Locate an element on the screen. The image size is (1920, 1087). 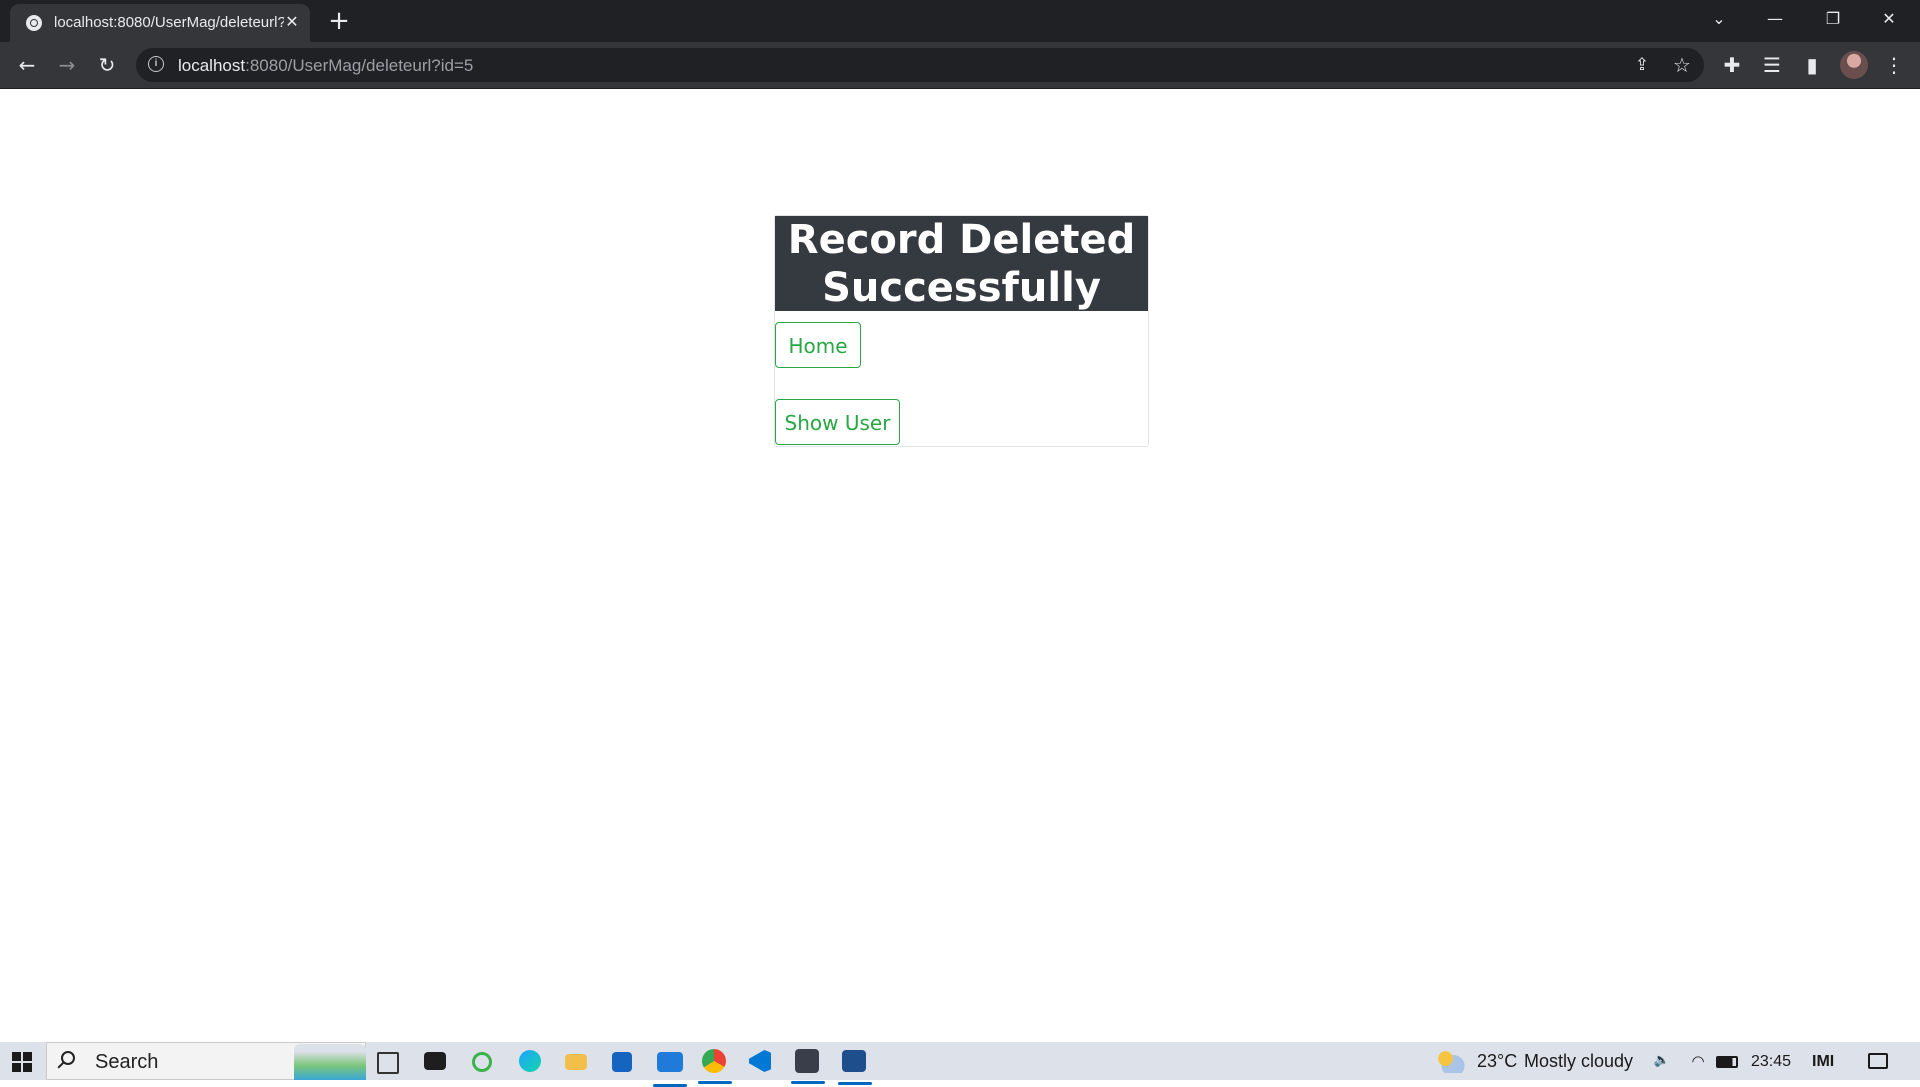
wifi-icon: ◠ is located at coordinates (1698, 1061).